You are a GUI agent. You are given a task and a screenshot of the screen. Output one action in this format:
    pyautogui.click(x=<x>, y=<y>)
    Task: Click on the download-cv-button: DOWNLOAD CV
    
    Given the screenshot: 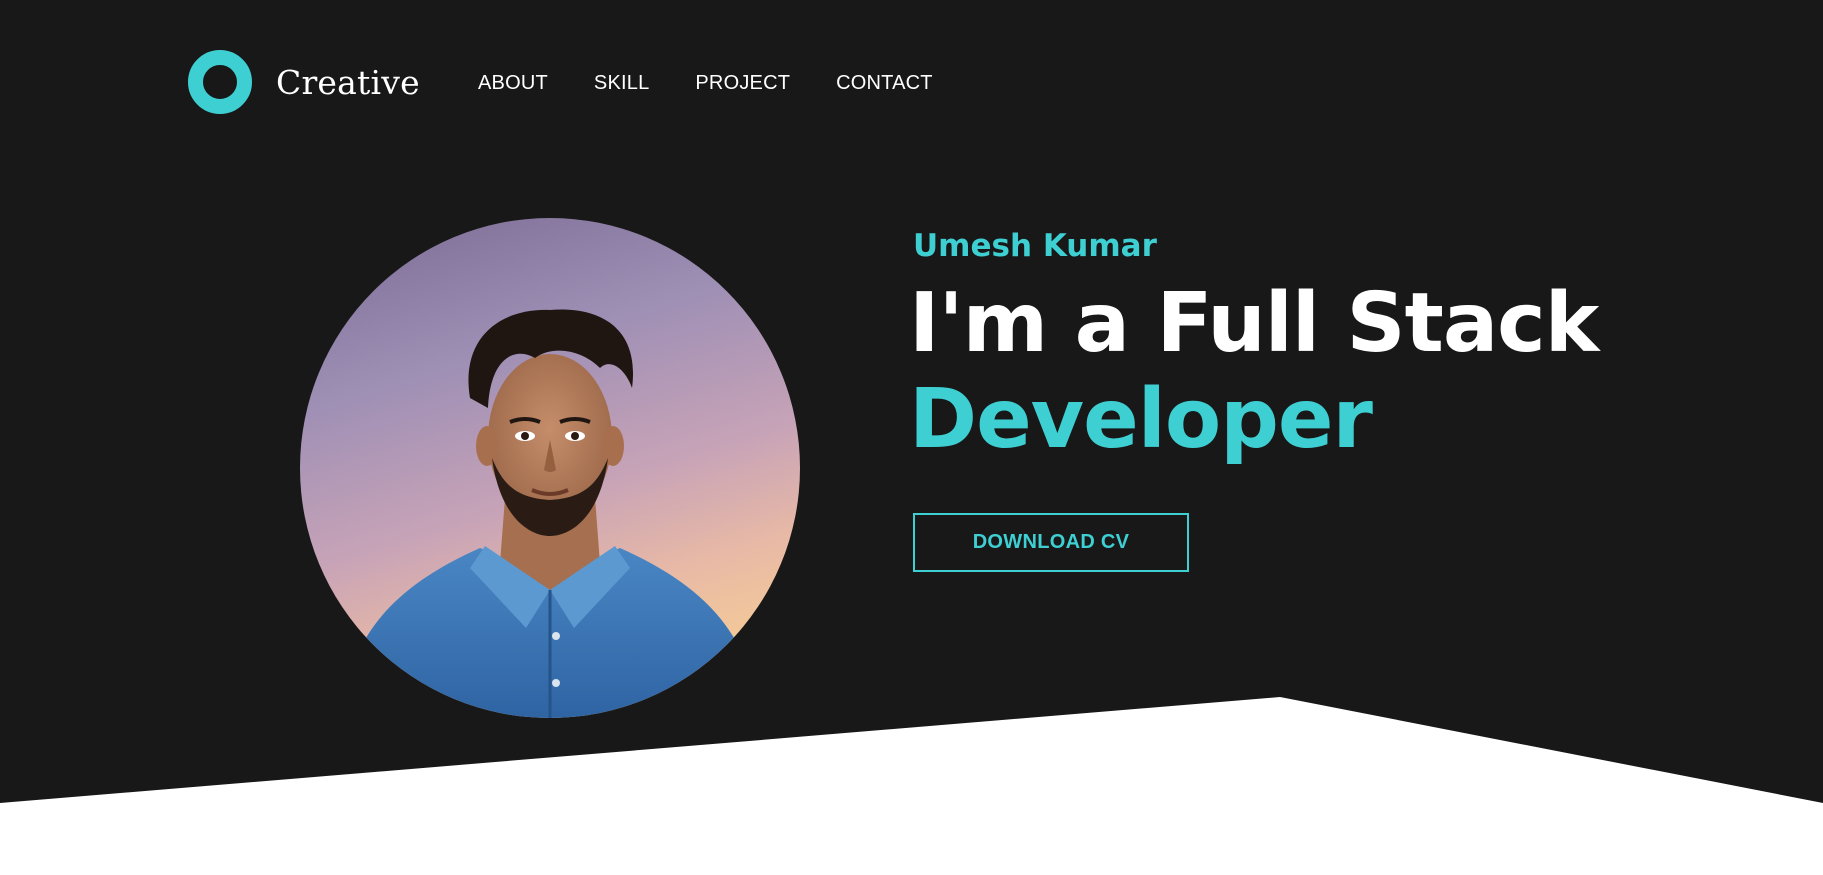 What is the action you would take?
    pyautogui.click(x=1051, y=542)
    